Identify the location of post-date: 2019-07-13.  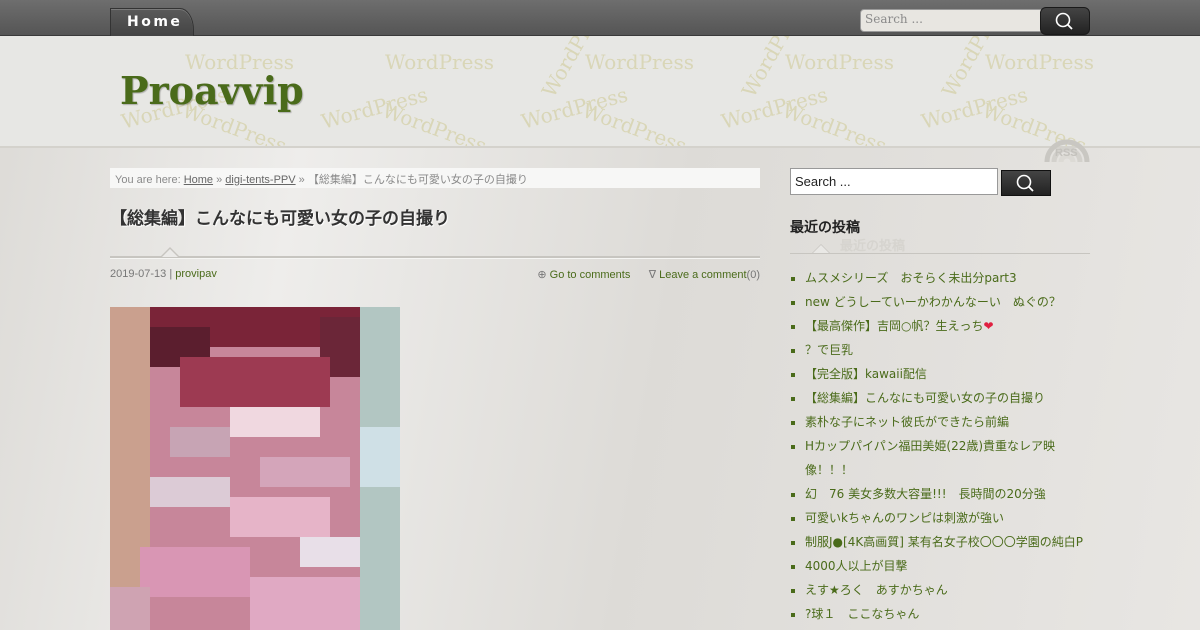
(138, 274).